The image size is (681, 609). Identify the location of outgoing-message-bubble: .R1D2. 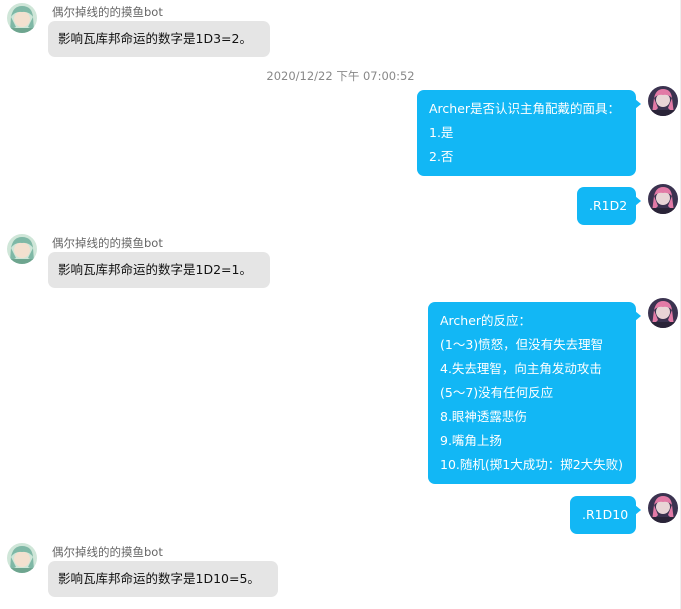
(609, 206).